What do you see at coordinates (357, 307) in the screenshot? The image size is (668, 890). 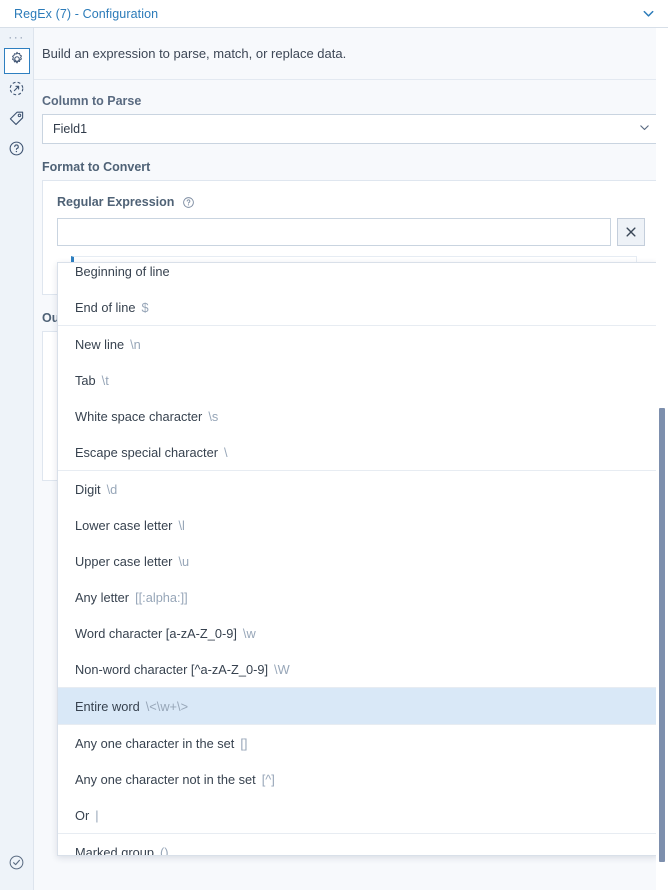 I see `dropdown-item: End of line $` at bounding box center [357, 307].